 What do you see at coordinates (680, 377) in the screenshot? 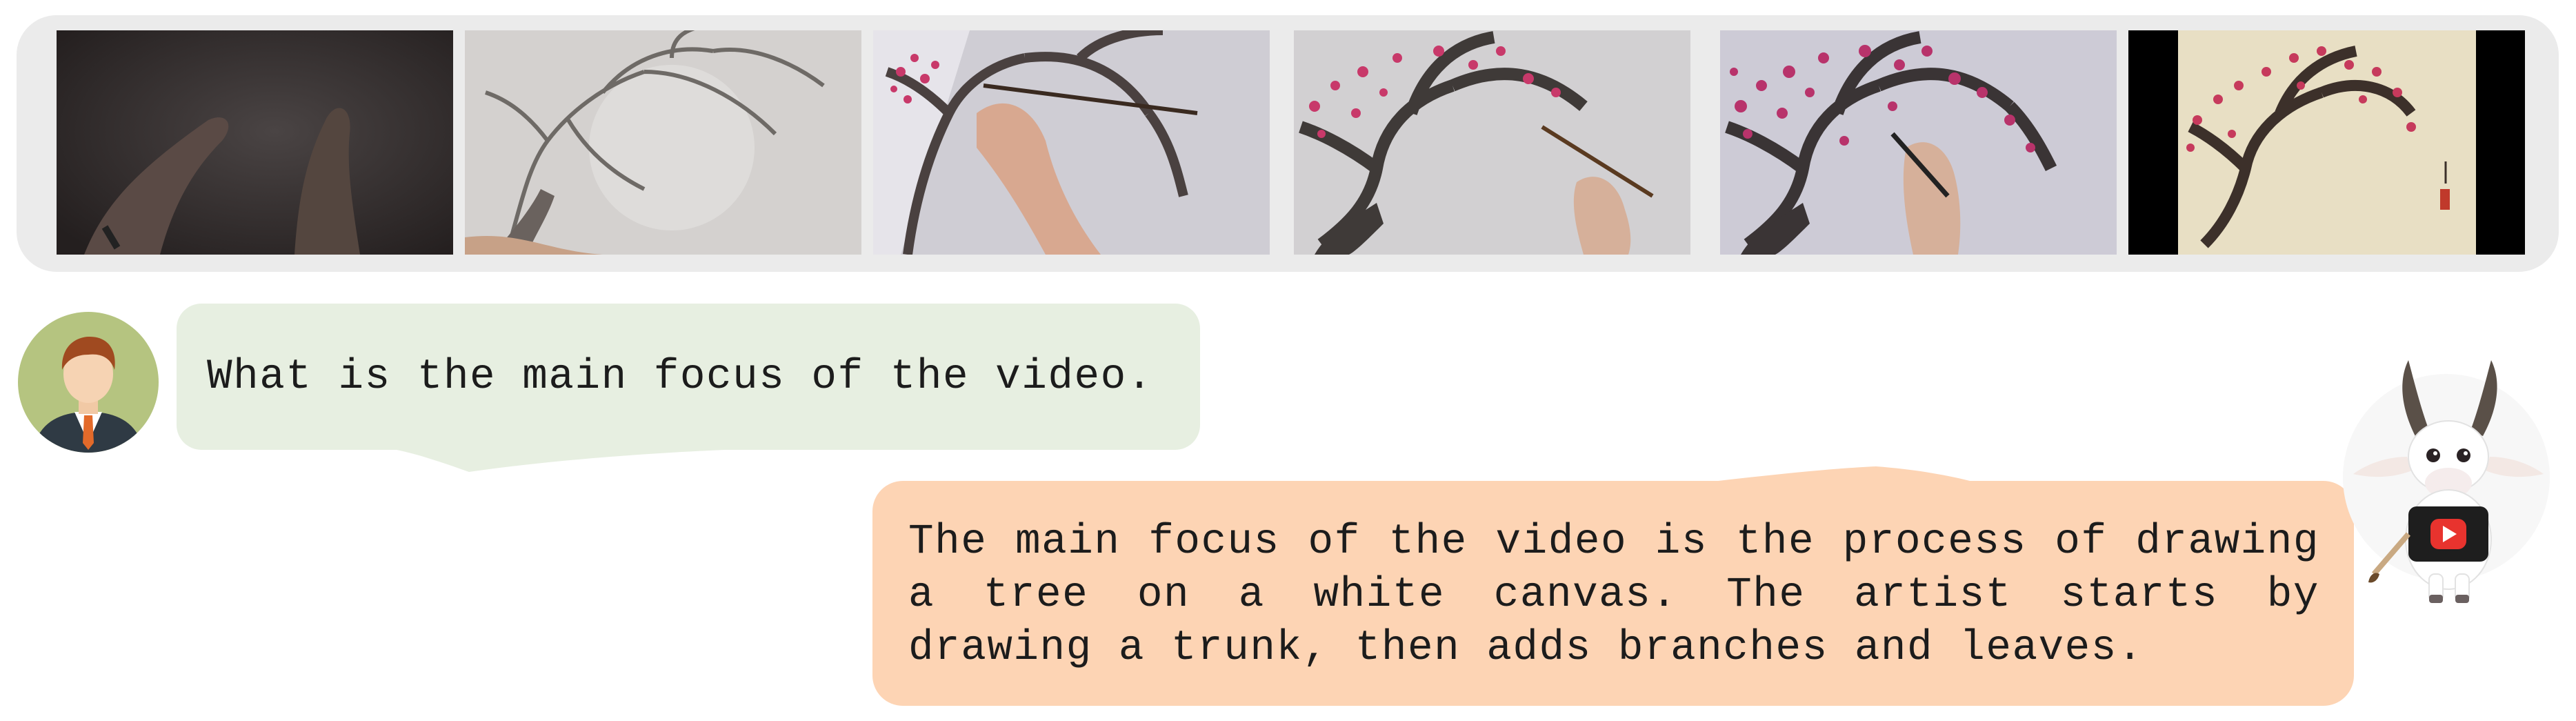
I see `user-message-text: What is the main focus of the video.` at bounding box center [680, 377].